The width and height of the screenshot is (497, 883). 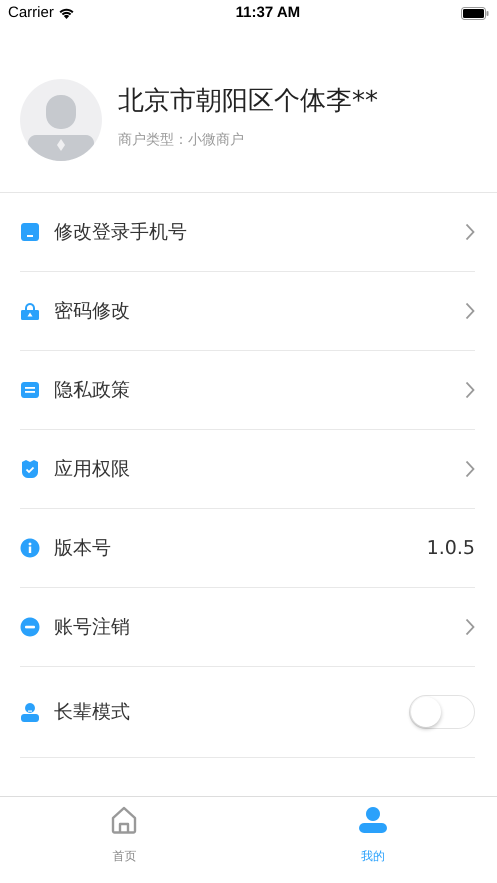 What do you see at coordinates (30, 390) in the screenshot?
I see `document-icon` at bounding box center [30, 390].